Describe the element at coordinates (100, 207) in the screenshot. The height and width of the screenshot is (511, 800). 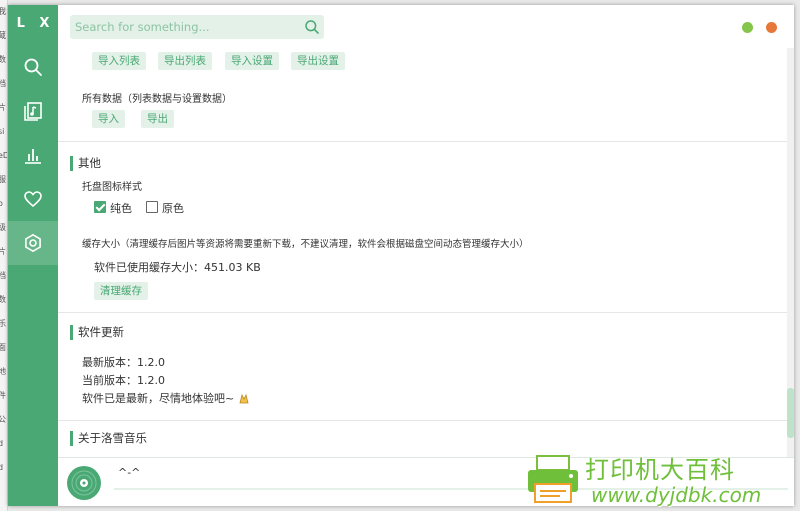
I see `tray-solid-checkbox` at that location.